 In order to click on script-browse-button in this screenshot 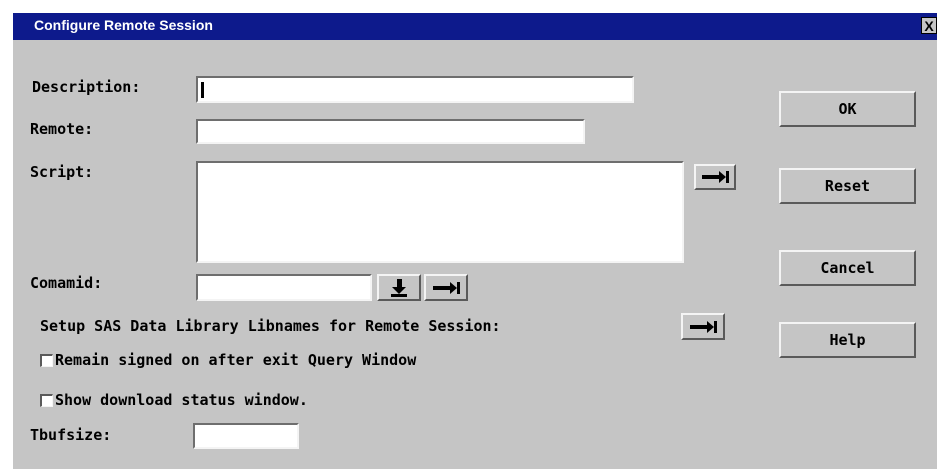, I will do `click(715, 177)`.